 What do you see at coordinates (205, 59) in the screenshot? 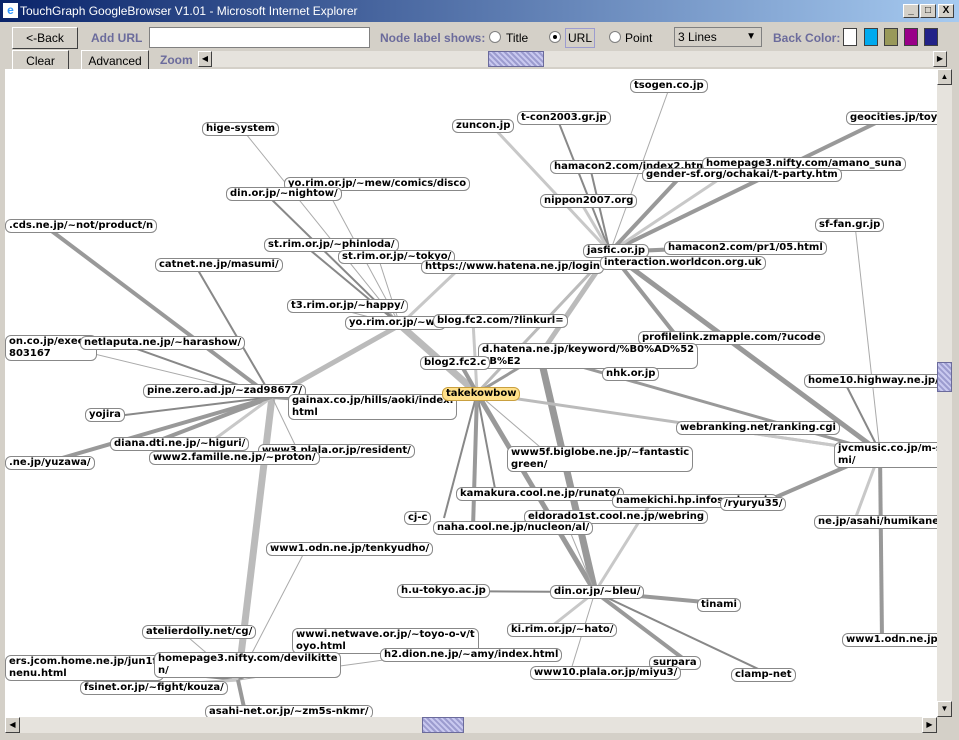
I see `zoom-left-arrow: ◀` at bounding box center [205, 59].